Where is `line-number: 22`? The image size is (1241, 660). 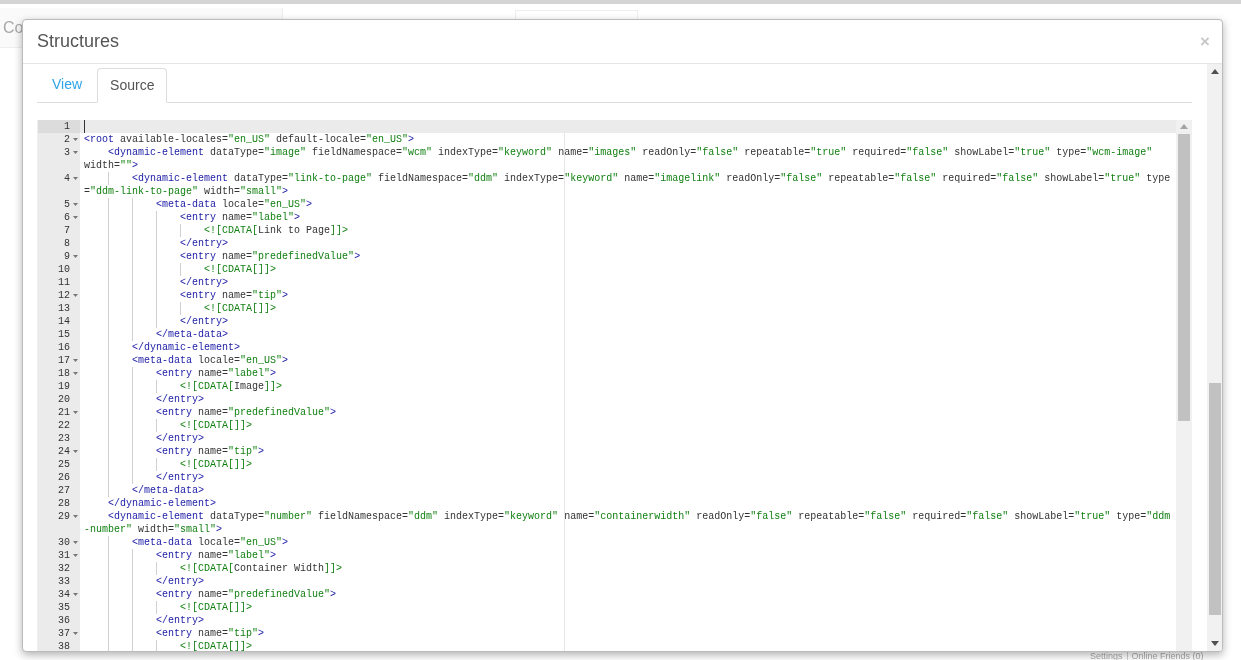 line-number: 22 is located at coordinates (64, 425).